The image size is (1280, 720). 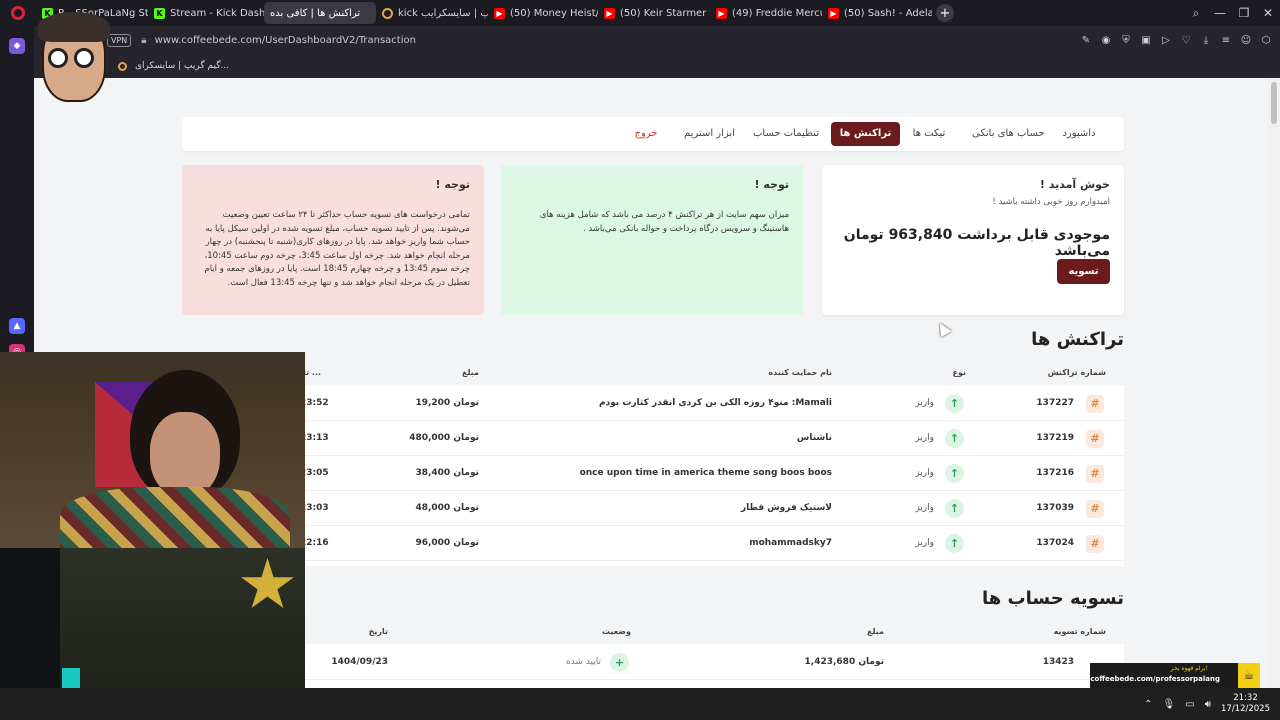 What do you see at coordinates (1246, 40) in the screenshot?
I see `profile-icon: ☺` at bounding box center [1246, 40].